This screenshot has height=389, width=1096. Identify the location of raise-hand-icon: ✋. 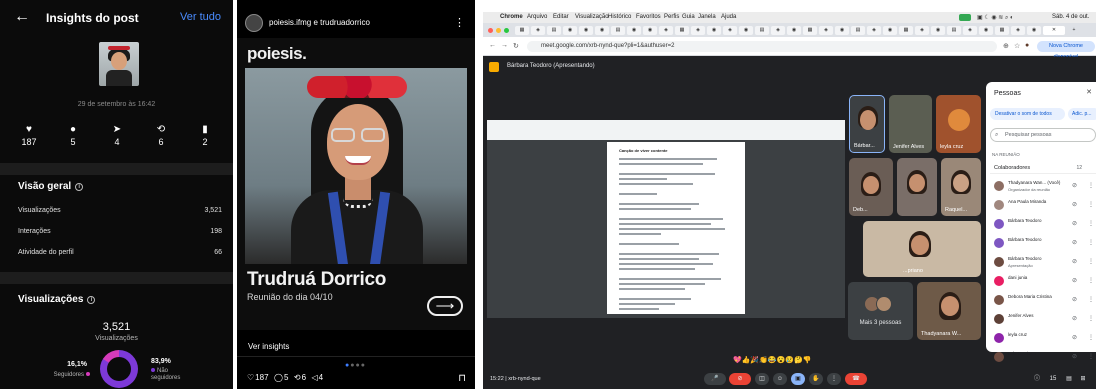
(816, 379).